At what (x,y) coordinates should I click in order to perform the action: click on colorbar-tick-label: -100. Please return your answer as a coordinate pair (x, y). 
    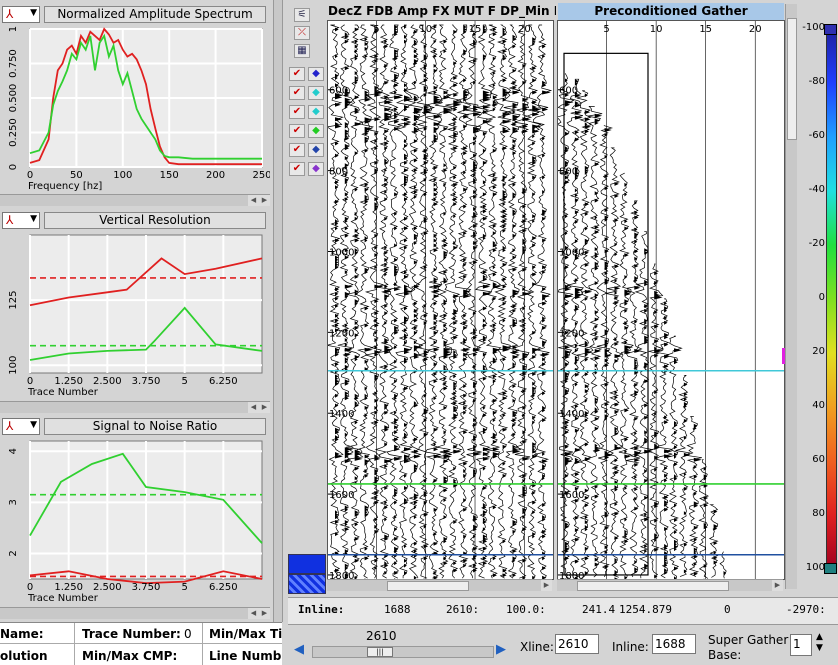
    Looking at the image, I should click on (813, 27).